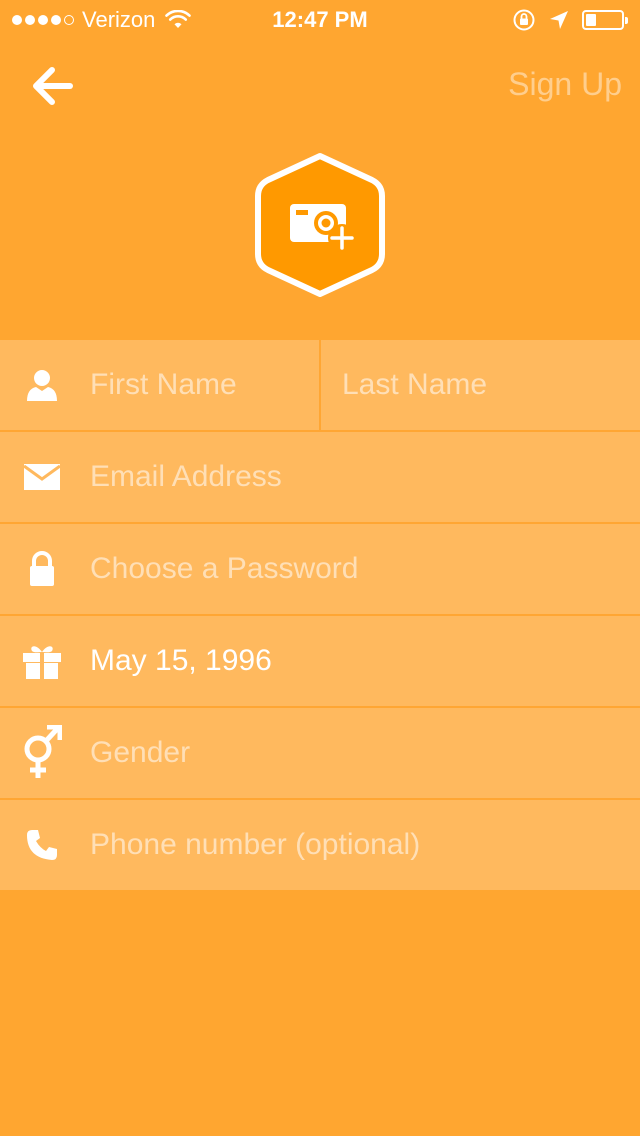  I want to click on gender-row: Gender, so click(320, 754).